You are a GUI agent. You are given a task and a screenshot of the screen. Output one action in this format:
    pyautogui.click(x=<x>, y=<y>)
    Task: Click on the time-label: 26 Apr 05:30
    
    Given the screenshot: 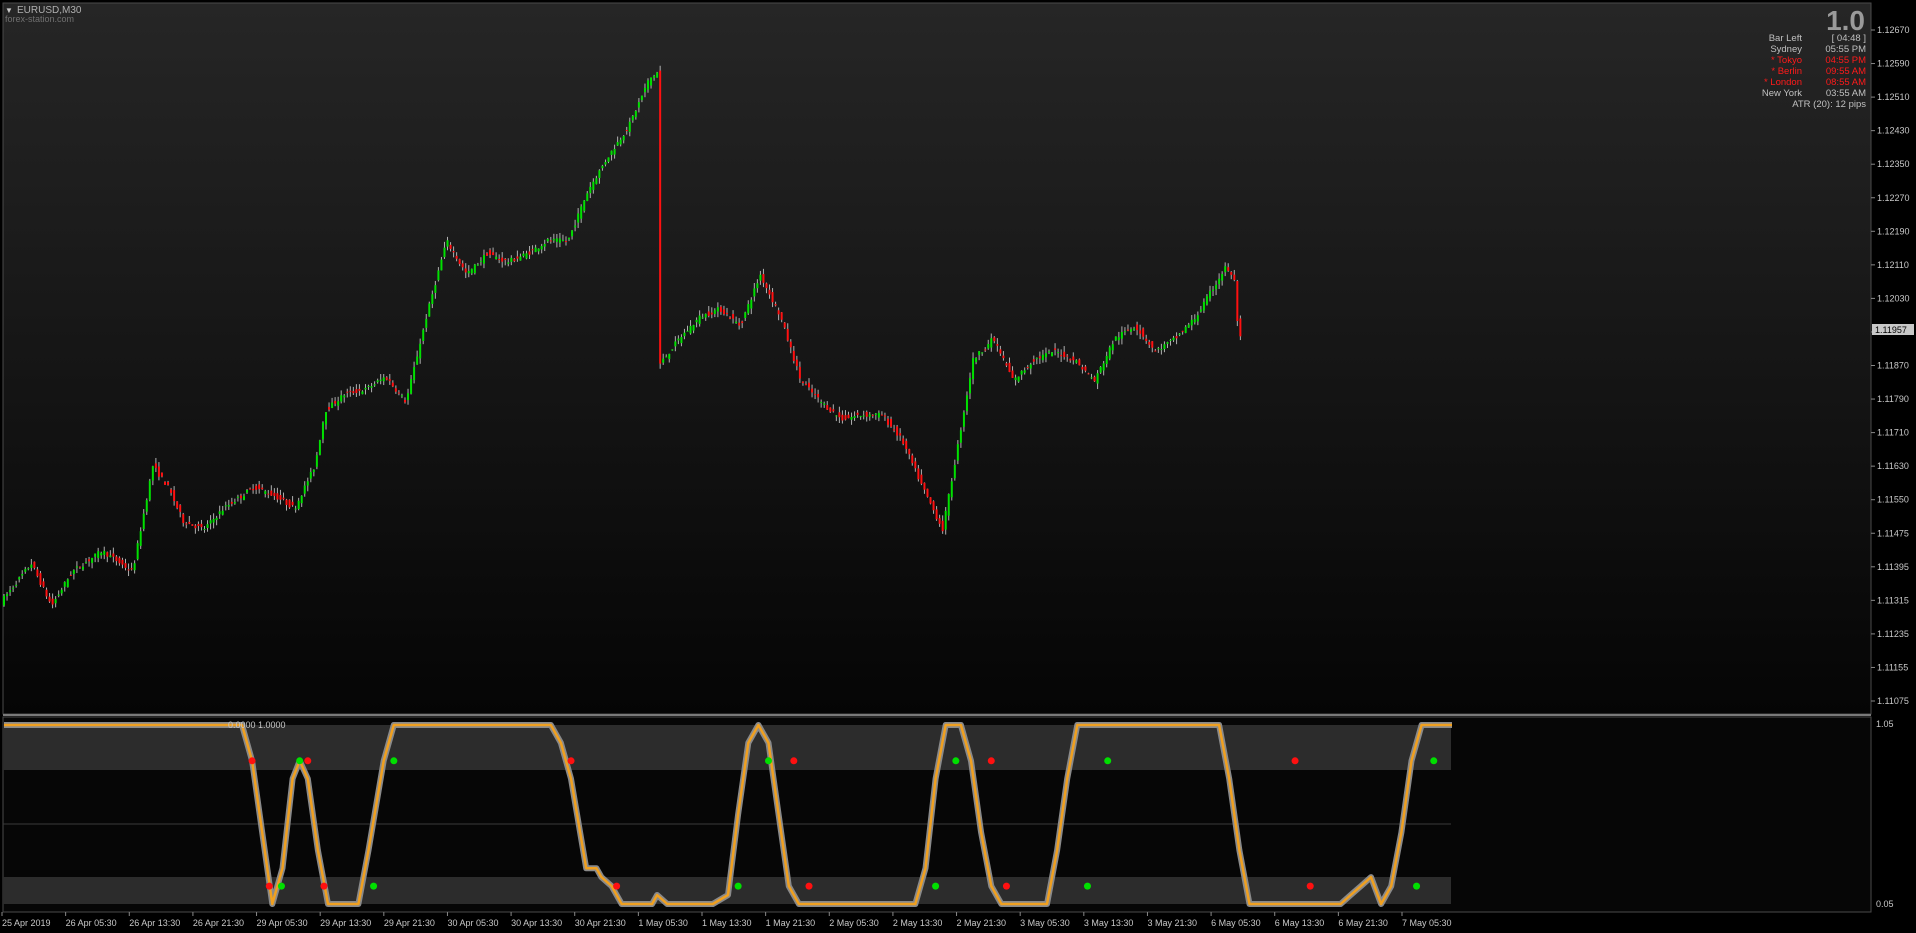 What is the action you would take?
    pyautogui.click(x=91, y=923)
    